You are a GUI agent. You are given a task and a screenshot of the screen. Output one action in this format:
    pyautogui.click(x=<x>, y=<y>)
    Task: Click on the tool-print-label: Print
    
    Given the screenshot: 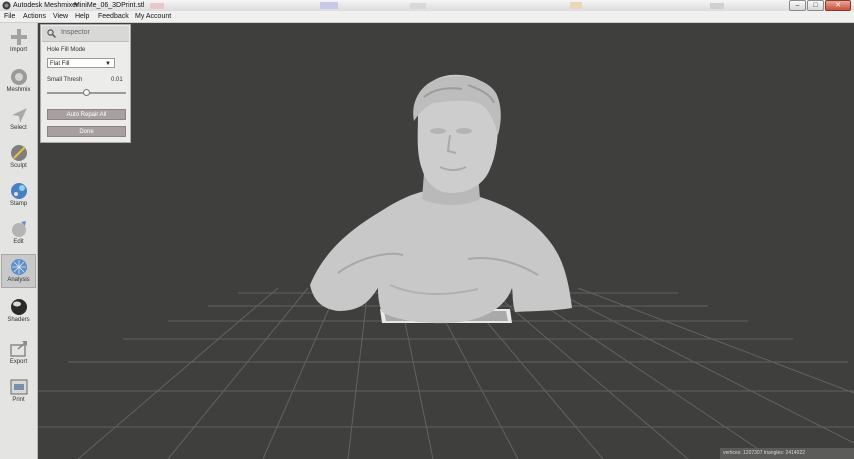 What is the action you would take?
    pyautogui.click(x=18, y=400)
    